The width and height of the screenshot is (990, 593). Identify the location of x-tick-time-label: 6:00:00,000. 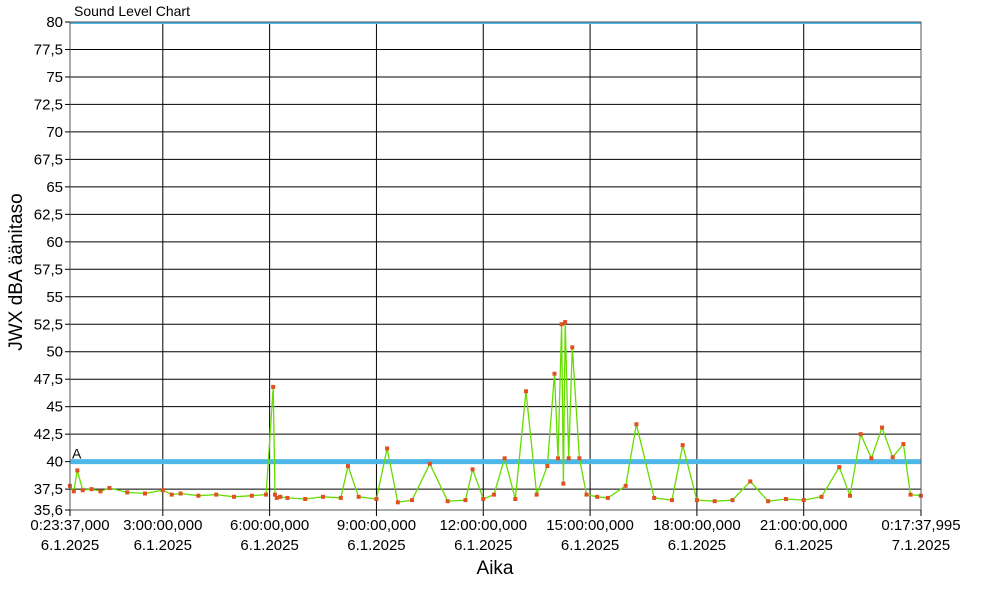
(269, 525).